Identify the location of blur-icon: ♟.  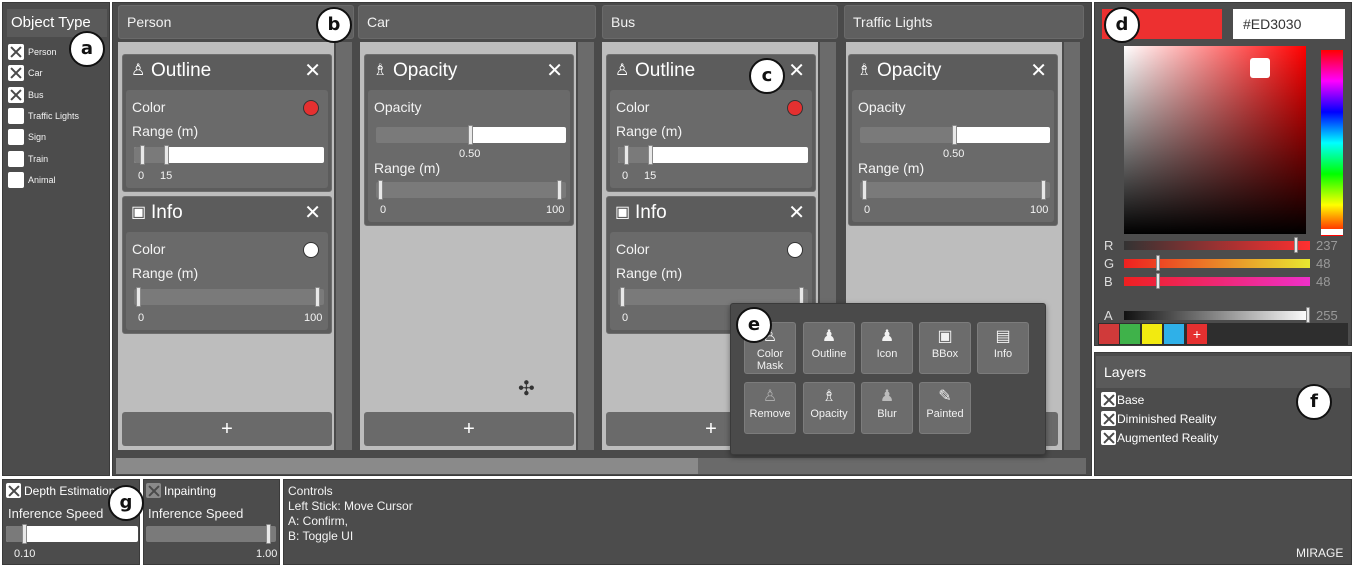
(887, 396).